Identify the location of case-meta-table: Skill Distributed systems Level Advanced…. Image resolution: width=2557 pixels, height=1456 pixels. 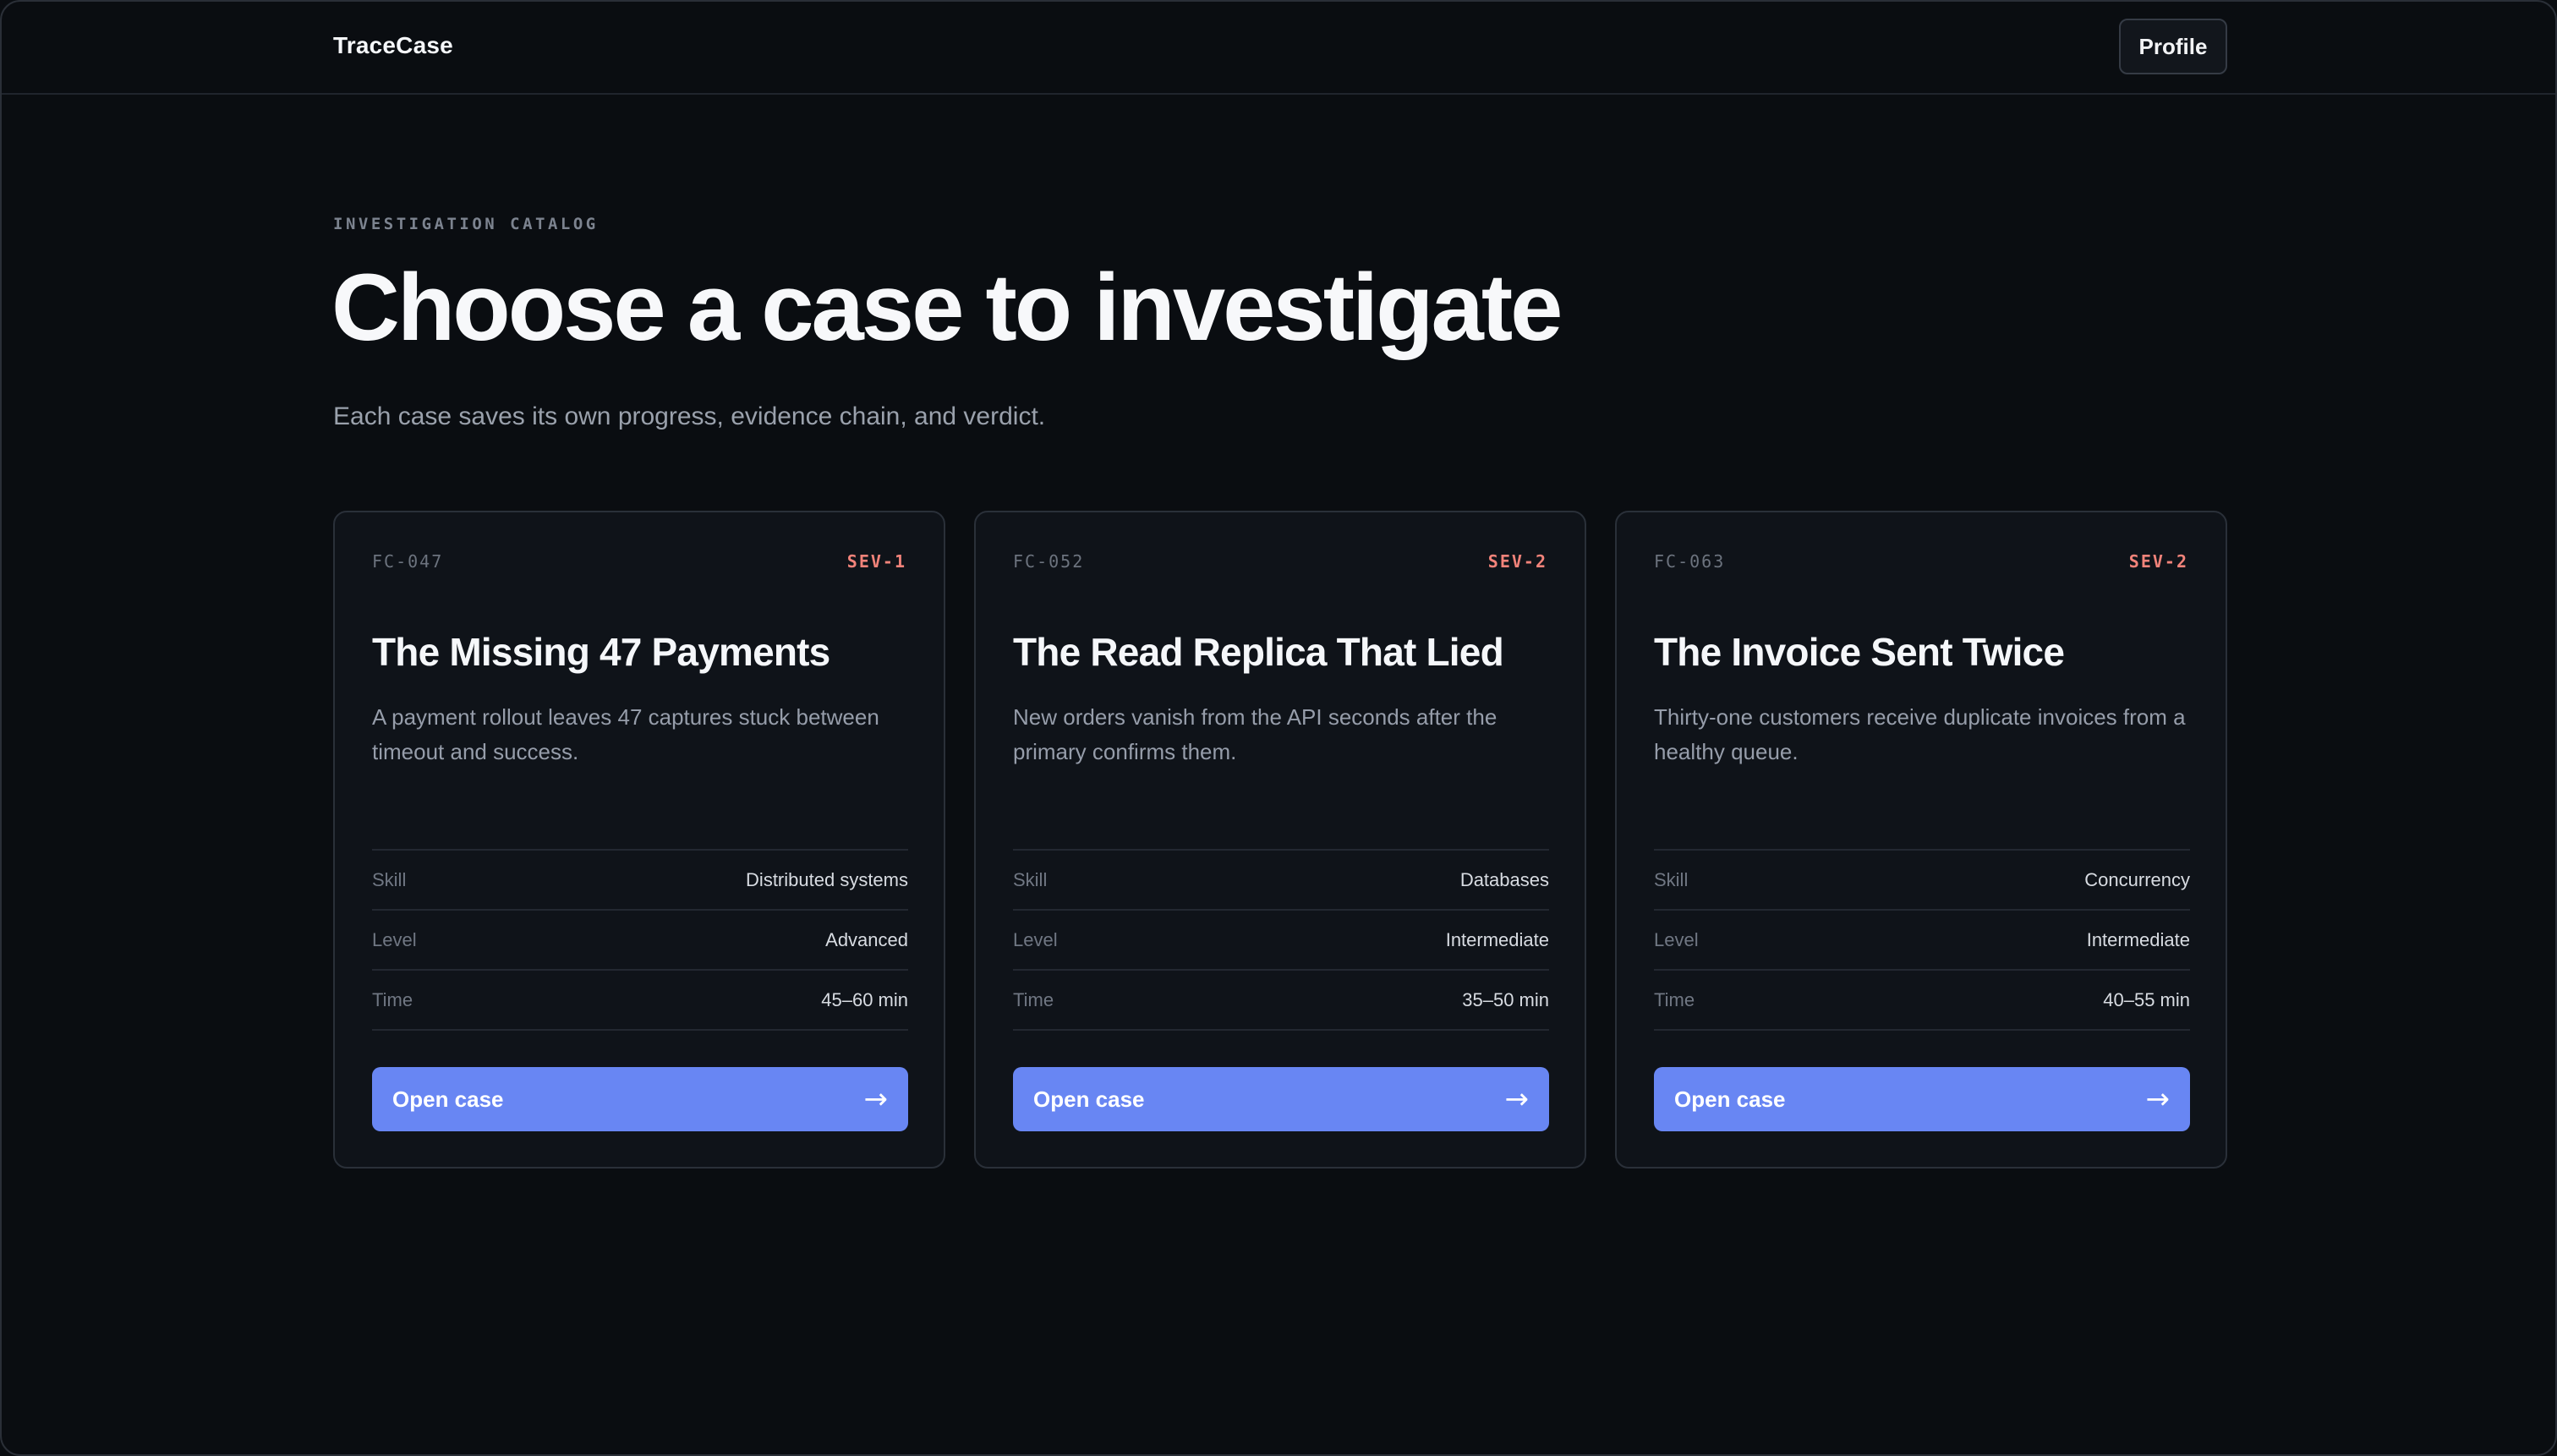
(640, 940).